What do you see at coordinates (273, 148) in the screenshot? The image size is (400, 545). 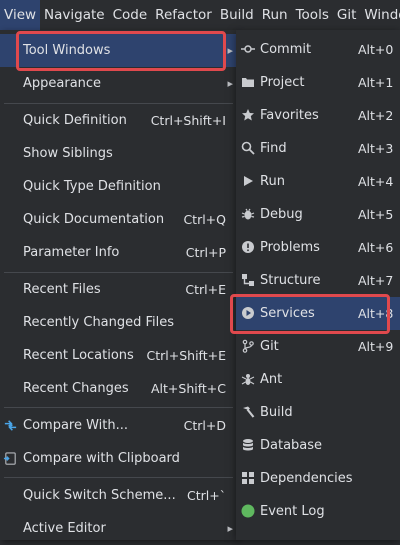 I see `submenu-item-label: Find` at bounding box center [273, 148].